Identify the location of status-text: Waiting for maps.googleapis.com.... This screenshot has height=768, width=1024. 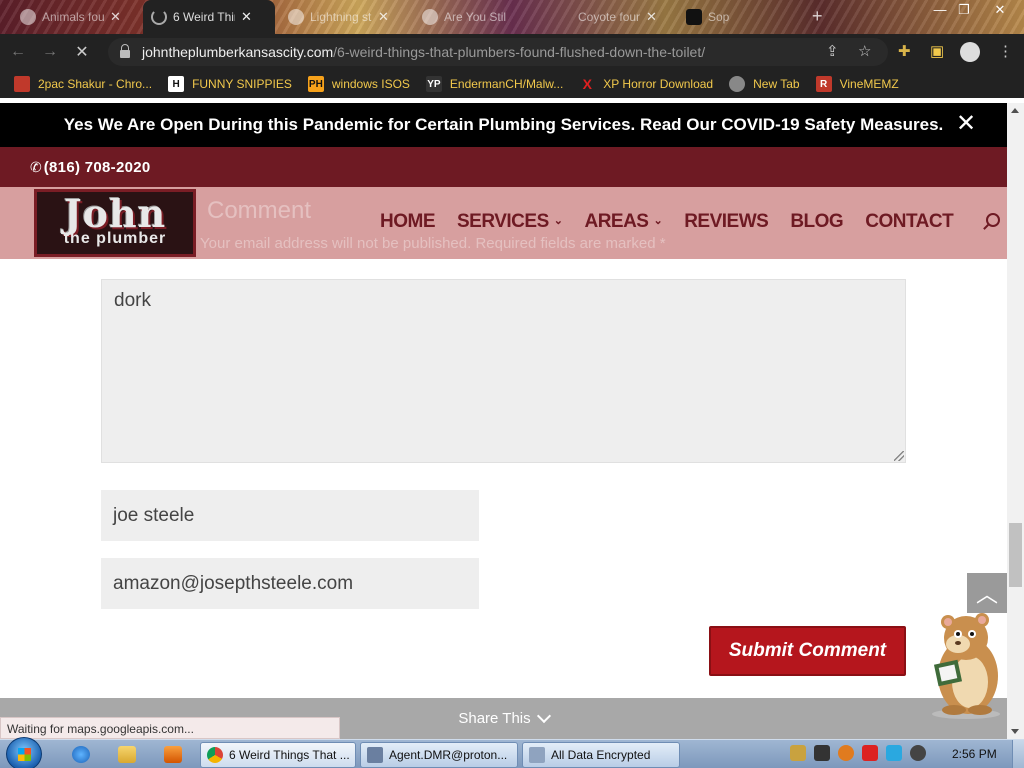
(100, 729).